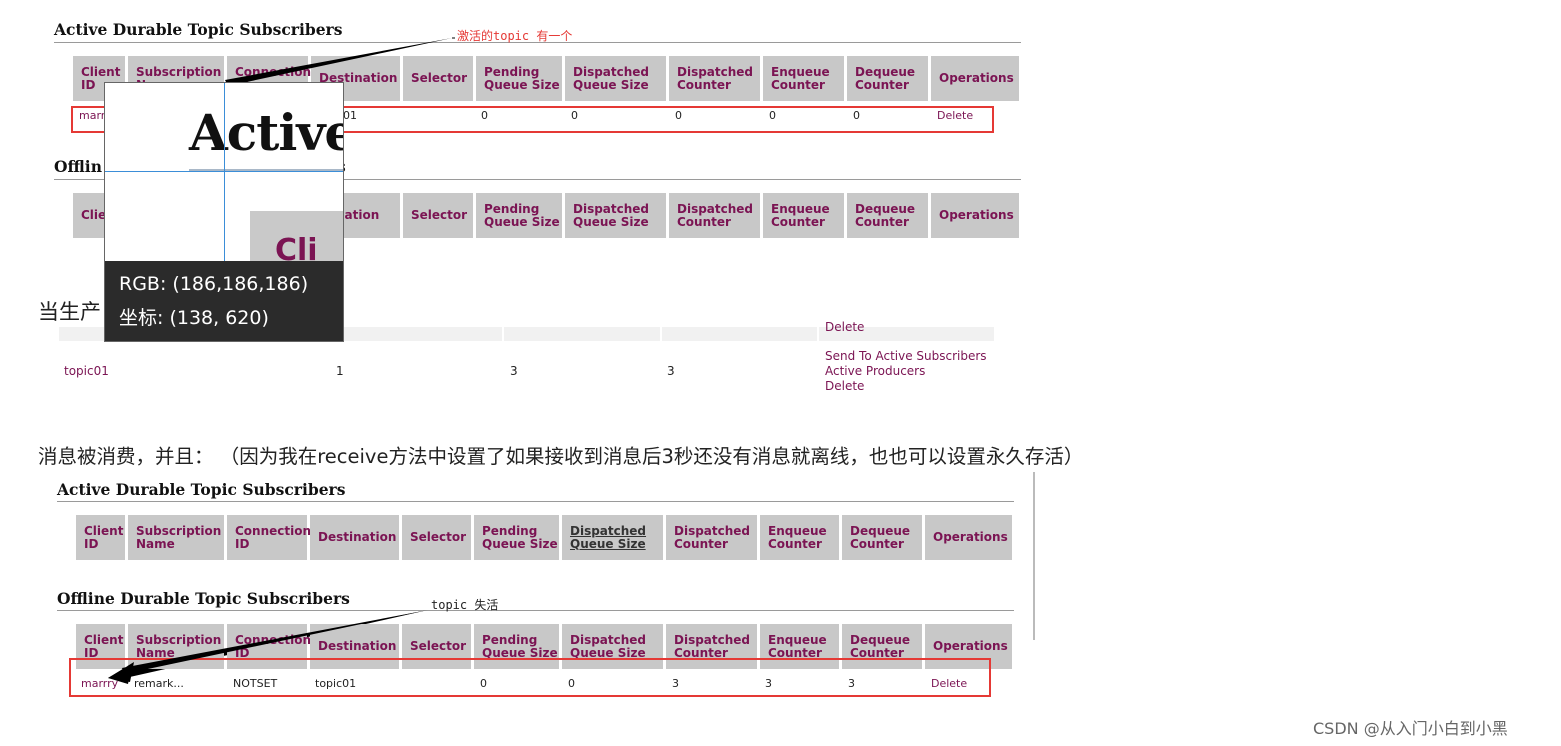 This screenshot has width=1561, height=746. I want to click on crosshair-horizontal, so click(224, 171).